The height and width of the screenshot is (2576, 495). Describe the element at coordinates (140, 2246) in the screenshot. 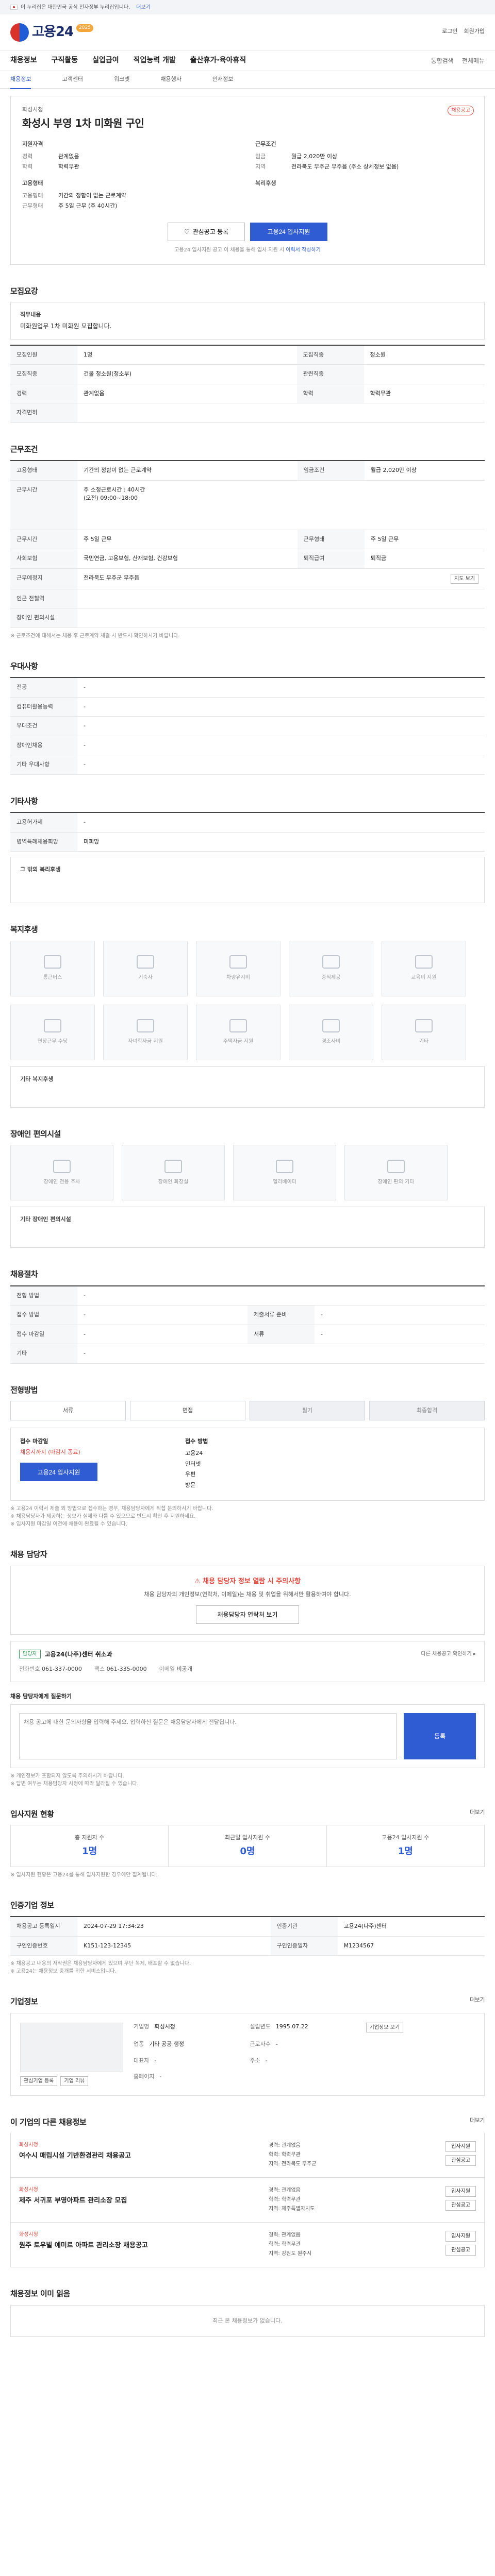

I see `job-item-title: 원주 토우빌 예미르 아파트 관리소장 채용공고` at that location.